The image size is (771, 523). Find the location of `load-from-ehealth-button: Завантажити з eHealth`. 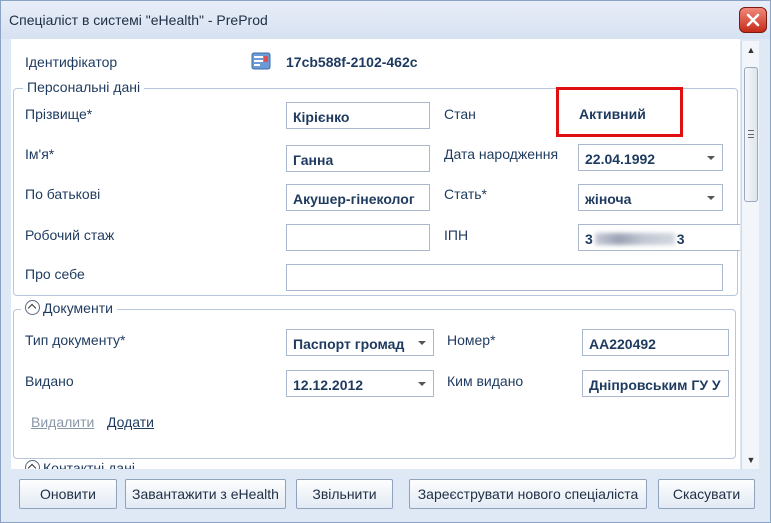

load-from-ehealth-button: Завантажити з eHealth is located at coordinates (205, 494).